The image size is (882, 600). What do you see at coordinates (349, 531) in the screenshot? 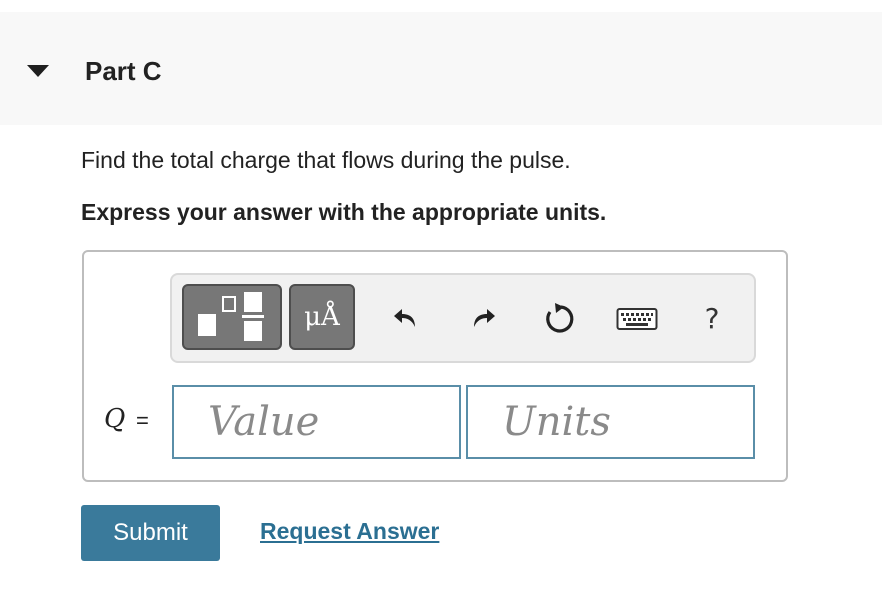
I see `request-answer-link: Request Answer` at bounding box center [349, 531].